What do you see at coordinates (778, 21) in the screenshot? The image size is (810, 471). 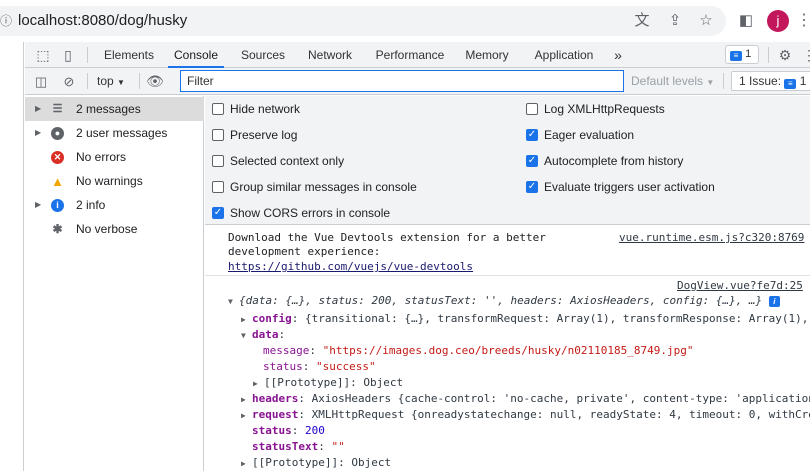 I see `avatar: j` at bounding box center [778, 21].